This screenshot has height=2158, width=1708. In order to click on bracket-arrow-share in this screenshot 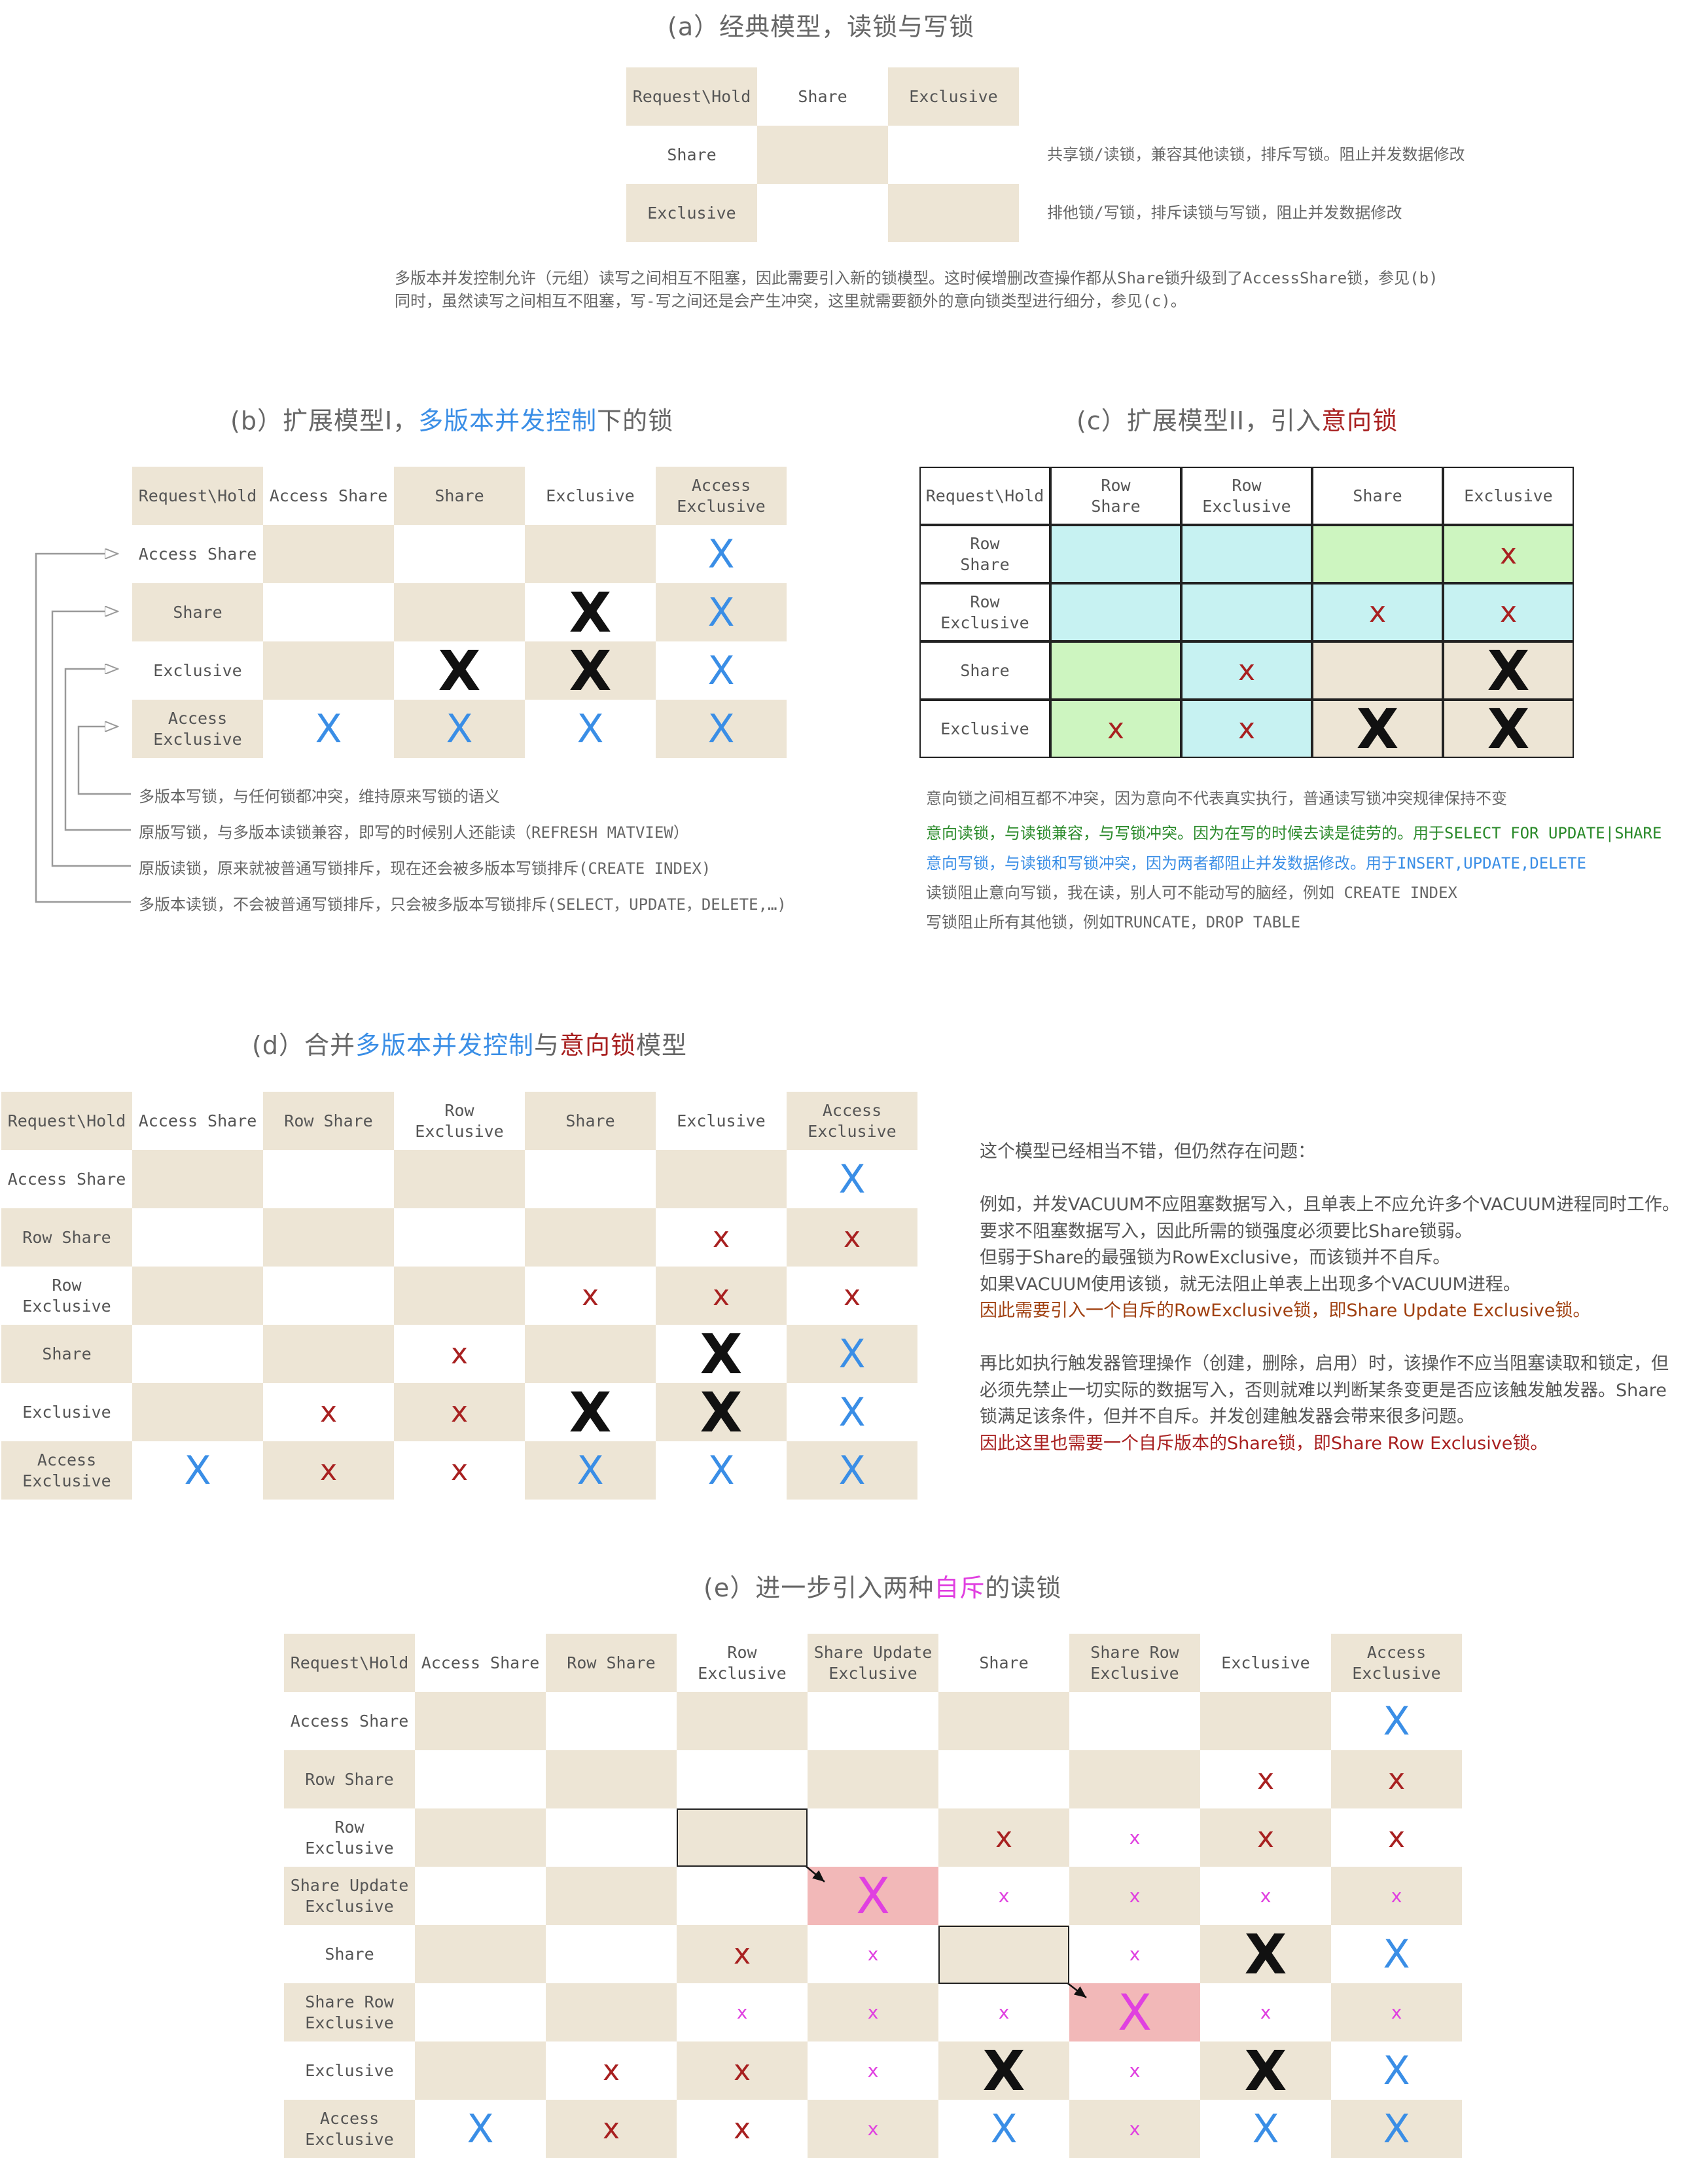, I will do `click(91, 739)`.